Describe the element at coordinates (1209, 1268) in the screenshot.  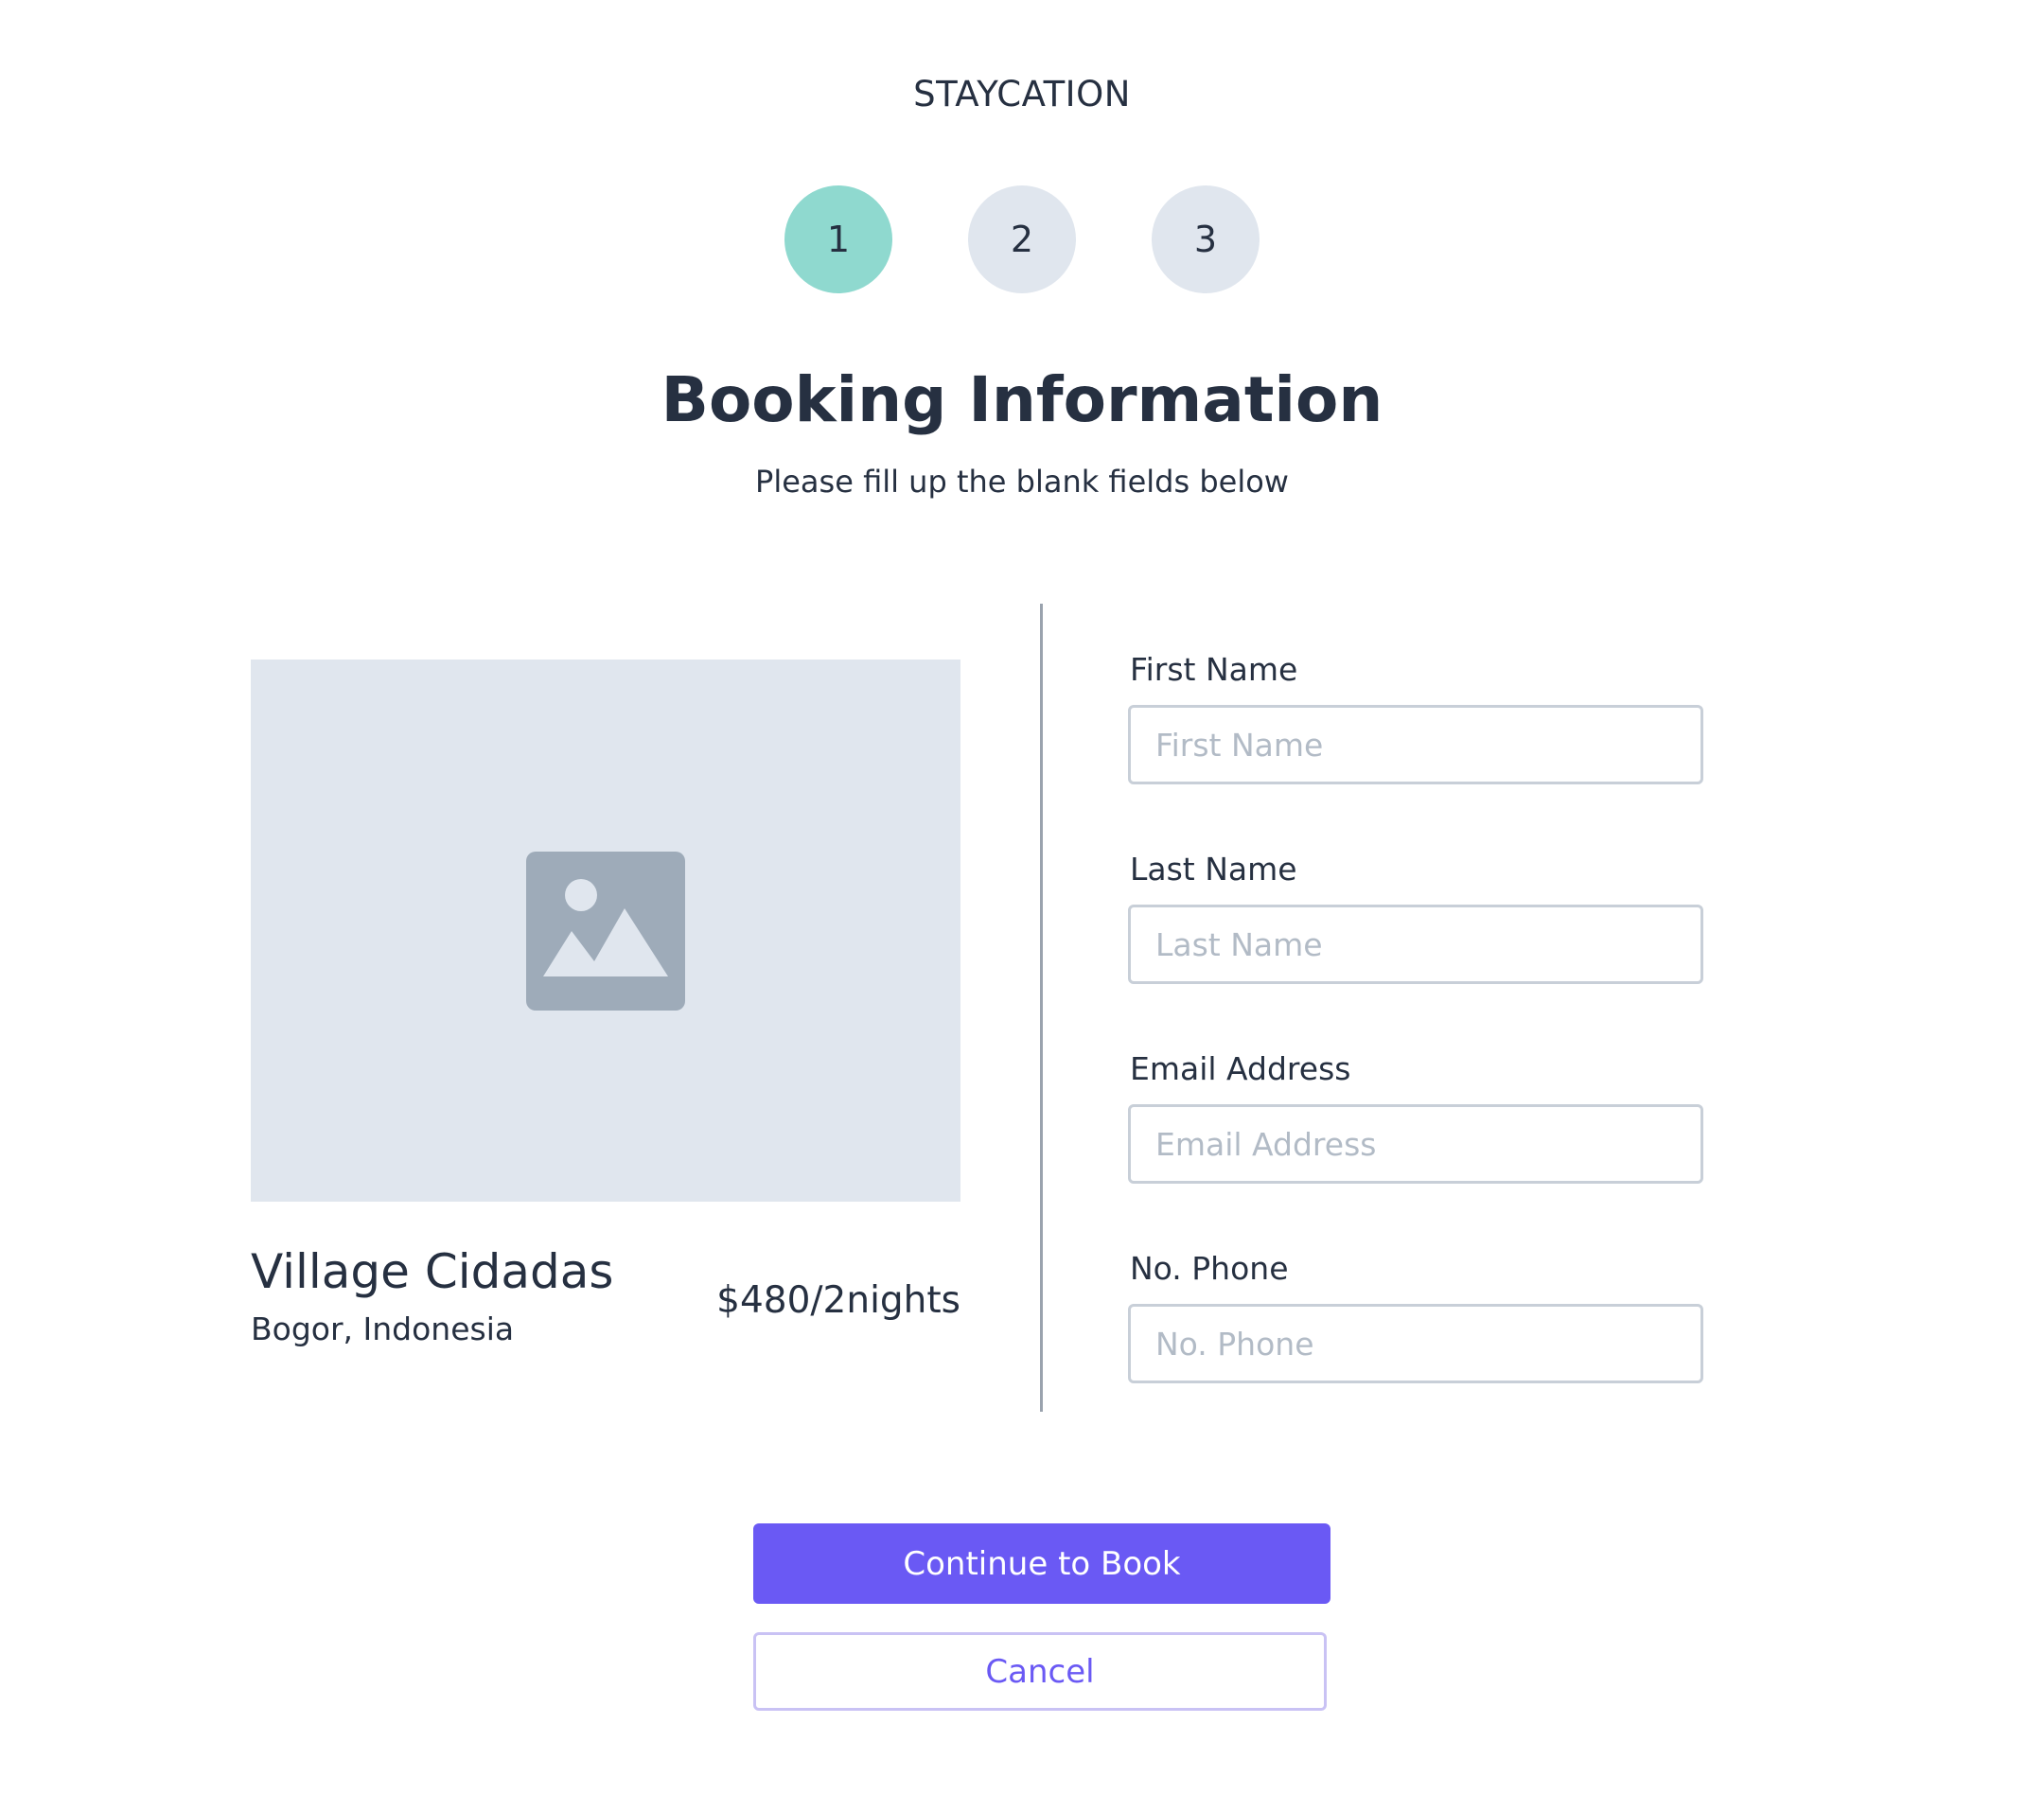
I see `phone-label: No. Phone` at that location.